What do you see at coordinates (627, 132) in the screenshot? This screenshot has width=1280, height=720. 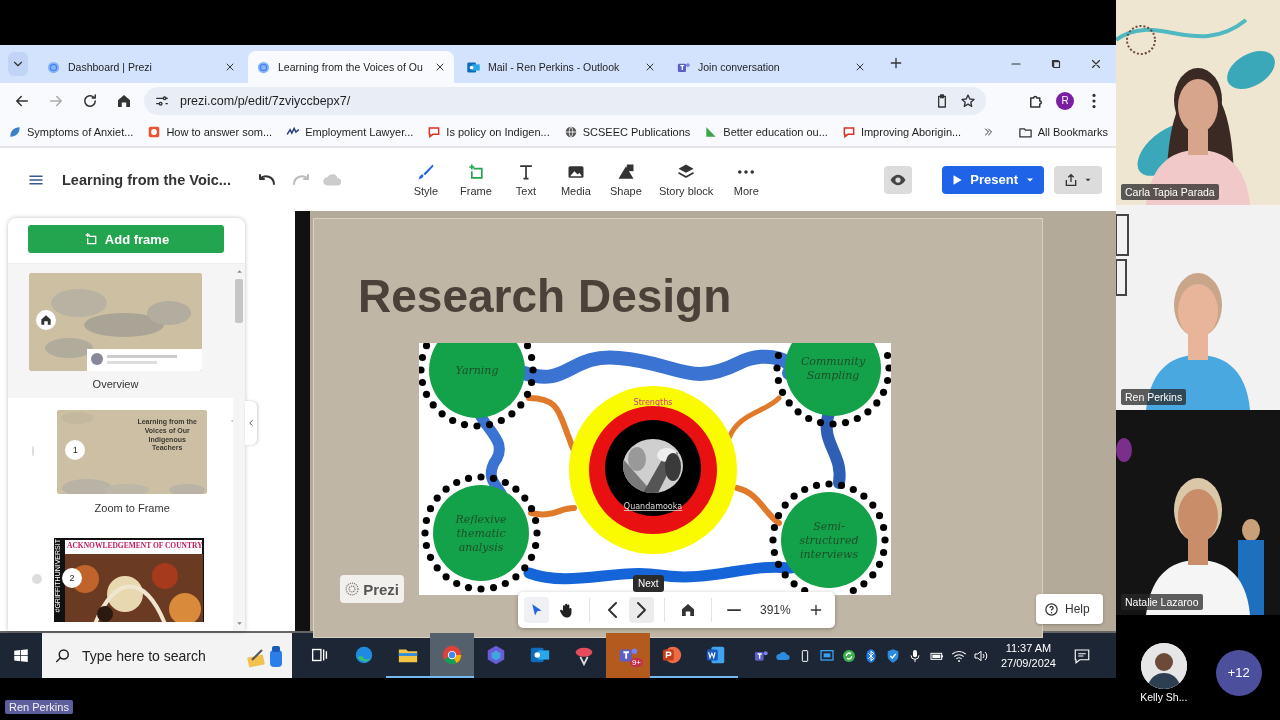 I see `bookmark-link: SCSEEC Publications` at bounding box center [627, 132].